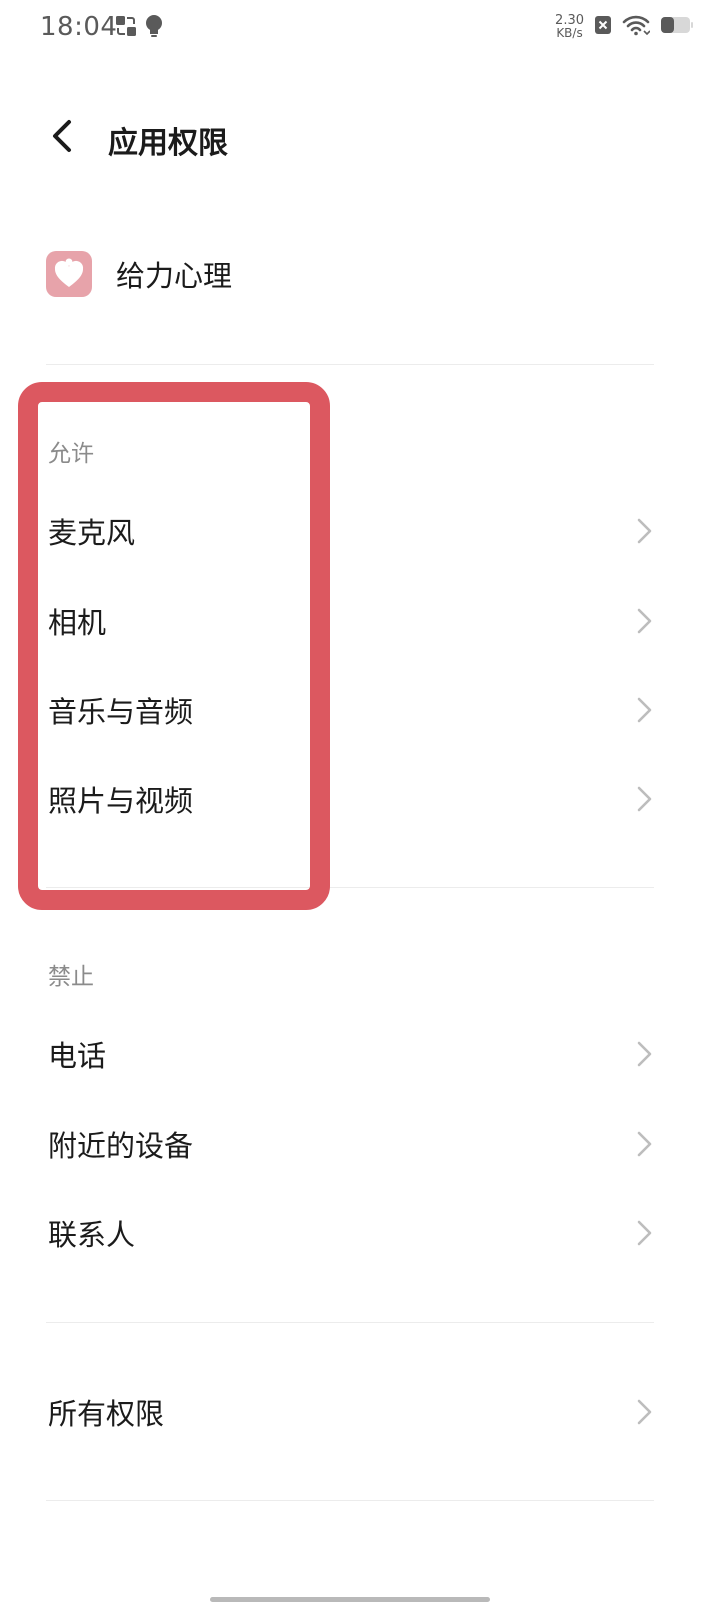 The width and height of the screenshot is (720, 1612). What do you see at coordinates (92, 533) in the screenshot?
I see `permission-item-label: 麦克风` at bounding box center [92, 533].